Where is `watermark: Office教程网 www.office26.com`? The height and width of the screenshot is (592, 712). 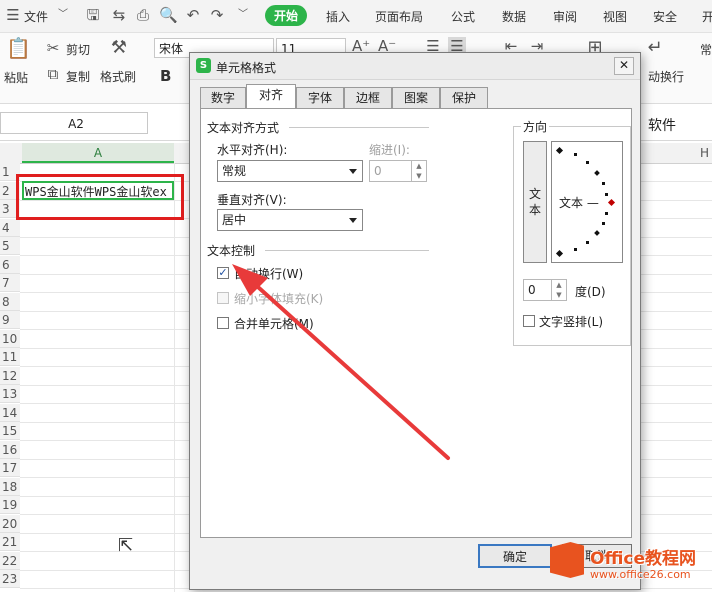
watermark: Office教程网 www.office26.com is located at coordinates (630, 564).